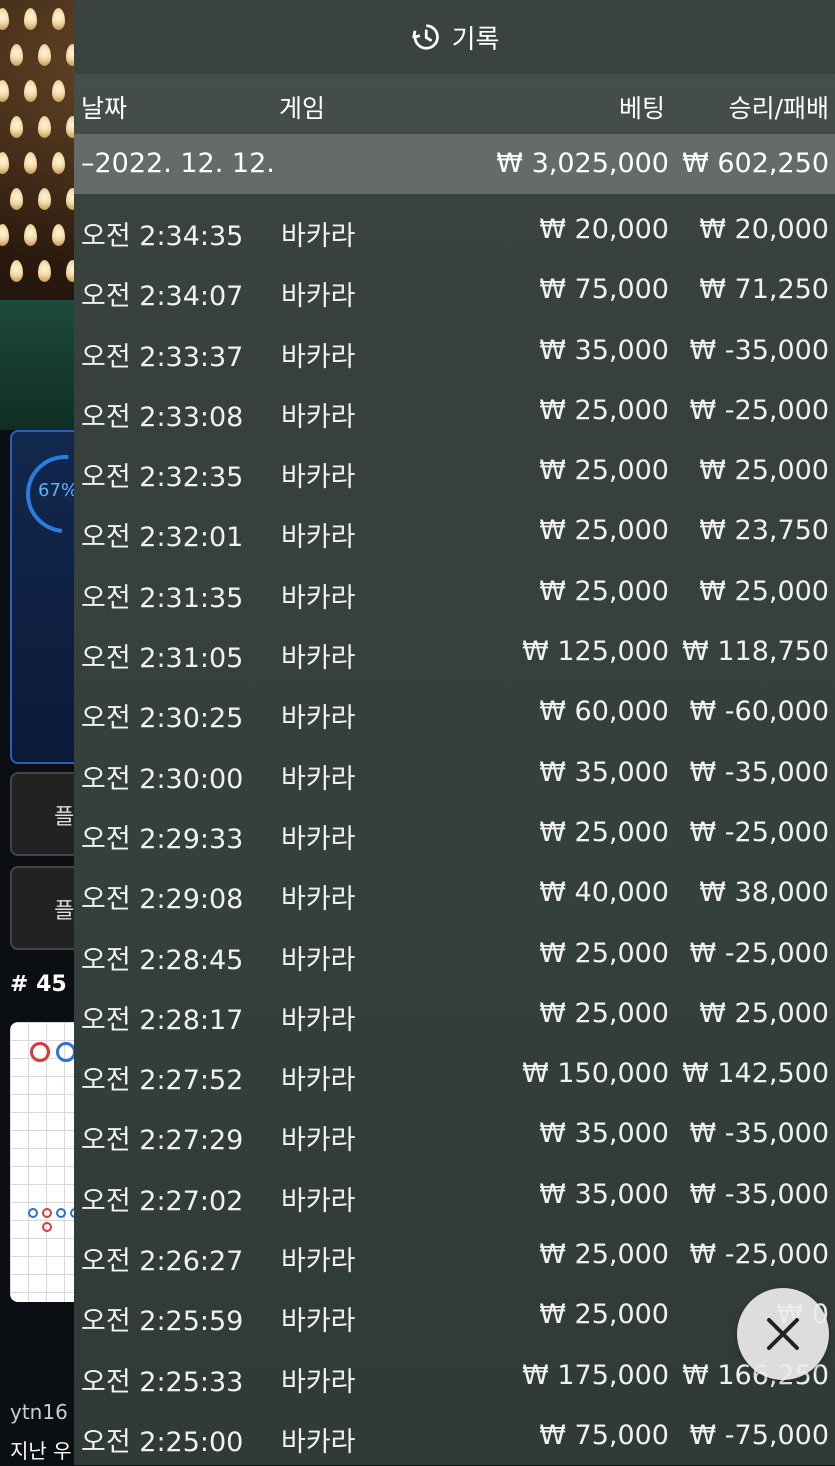  Describe the element at coordinates (759, 712) in the screenshot. I see `row-result: ₩ -60,000` at that location.